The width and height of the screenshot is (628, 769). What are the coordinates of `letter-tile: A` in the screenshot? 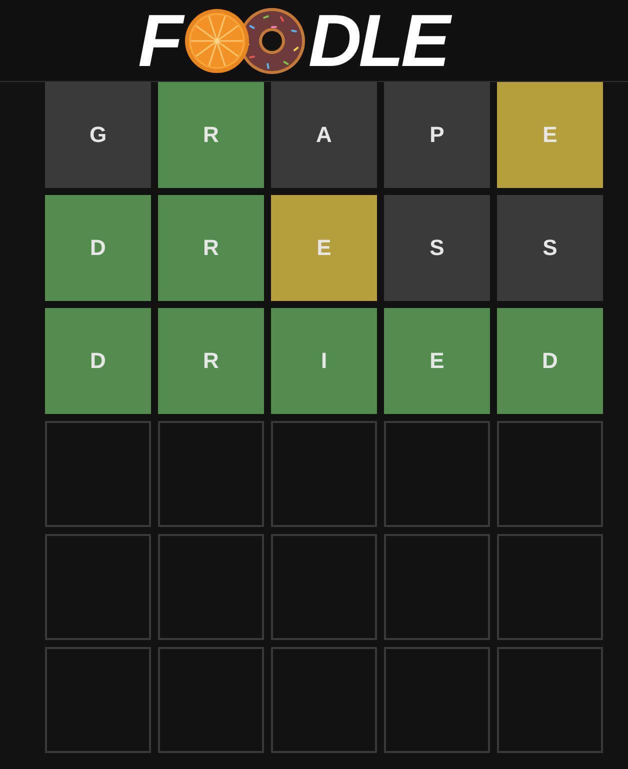 It's located at (324, 135).